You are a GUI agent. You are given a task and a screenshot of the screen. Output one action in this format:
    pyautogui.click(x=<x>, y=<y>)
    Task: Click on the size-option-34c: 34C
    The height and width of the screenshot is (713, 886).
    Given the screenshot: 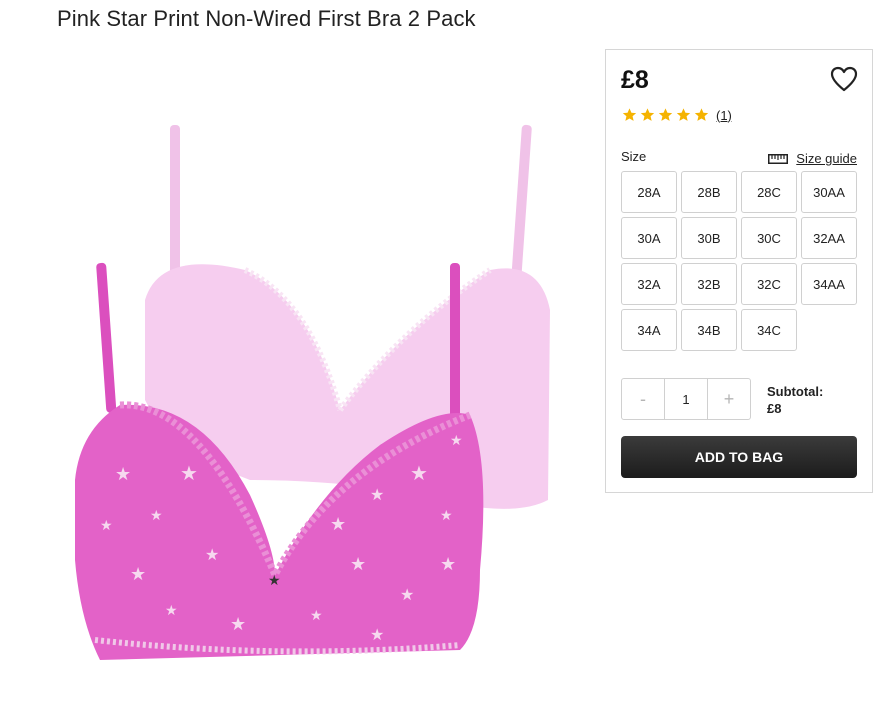 What is the action you would take?
    pyautogui.click(x=769, y=330)
    